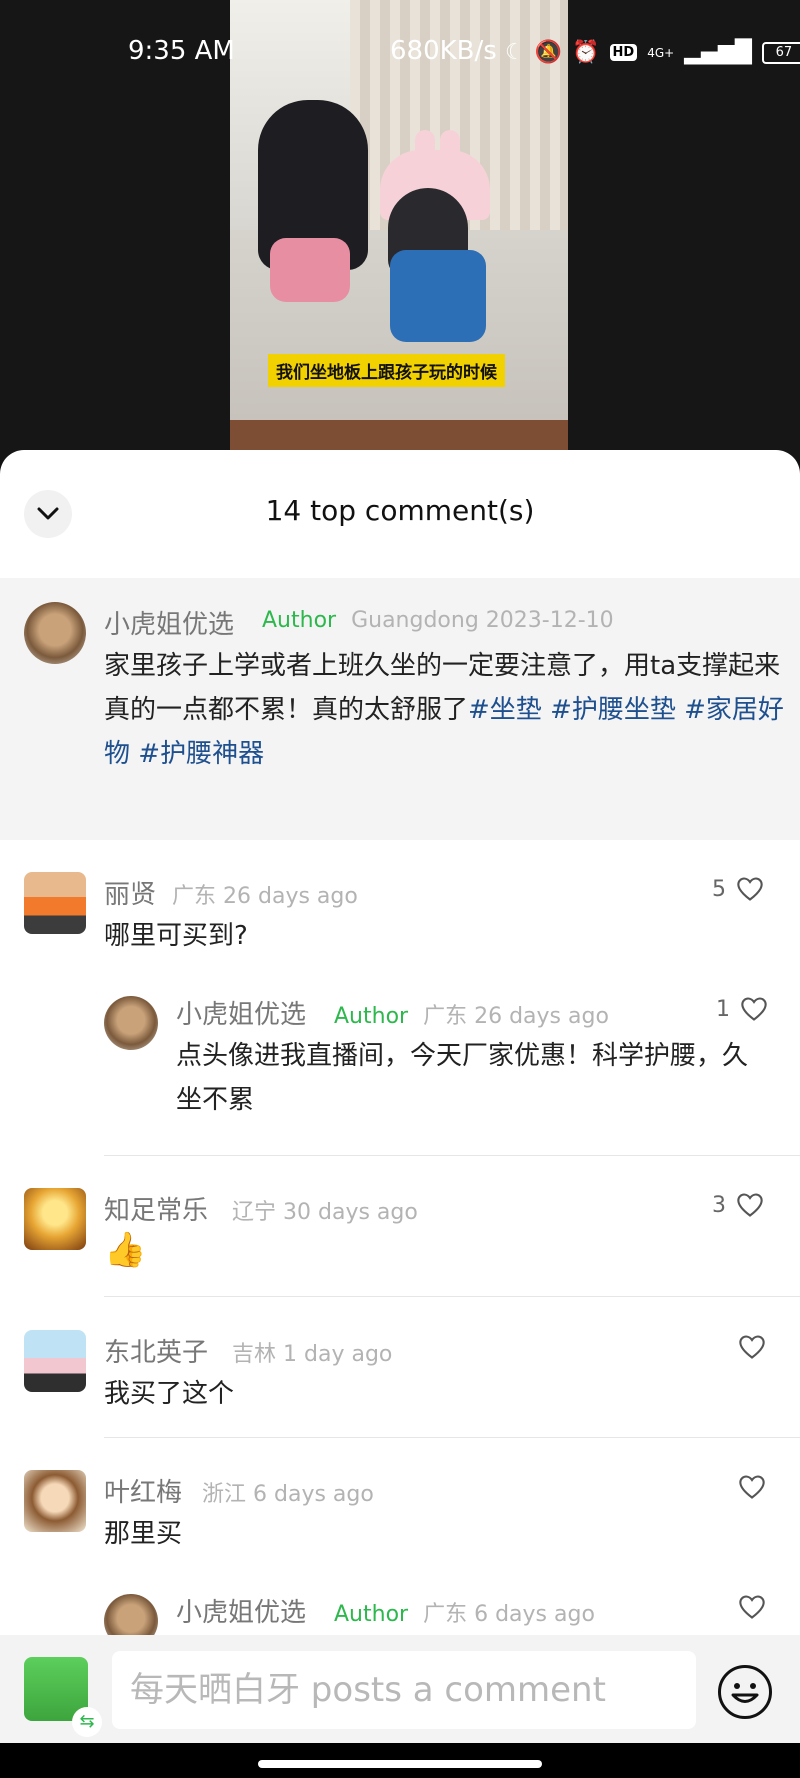 This screenshot has height=1778, width=800. What do you see at coordinates (471, 1014) in the screenshot?
I see `comment-meta: Author 广东 26 days ago` at bounding box center [471, 1014].